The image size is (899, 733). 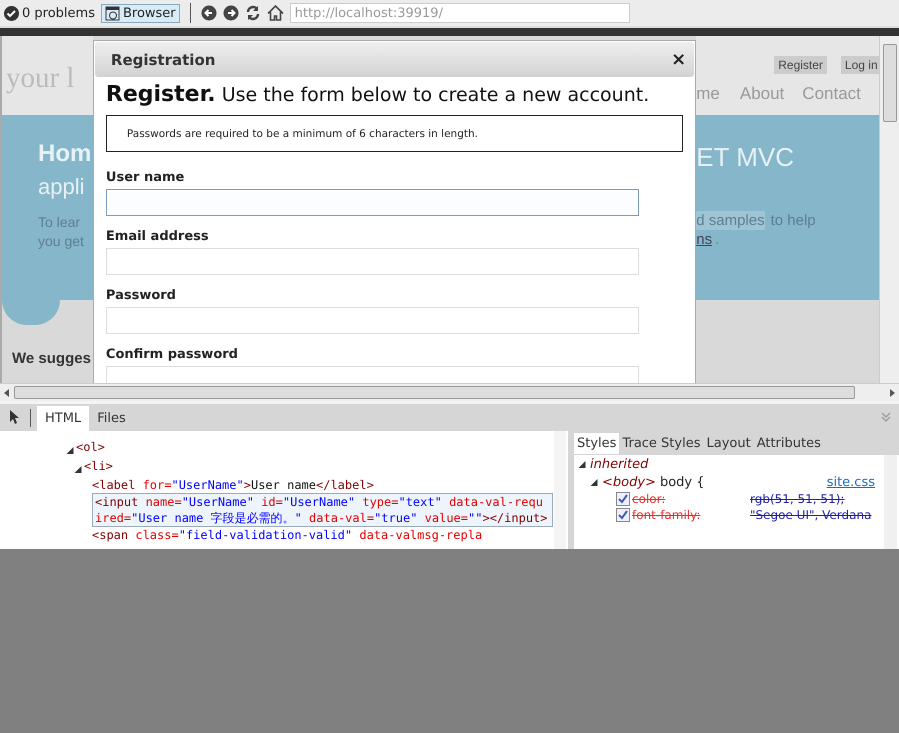 I want to click on styles-tab: Attributes, so click(x=789, y=443).